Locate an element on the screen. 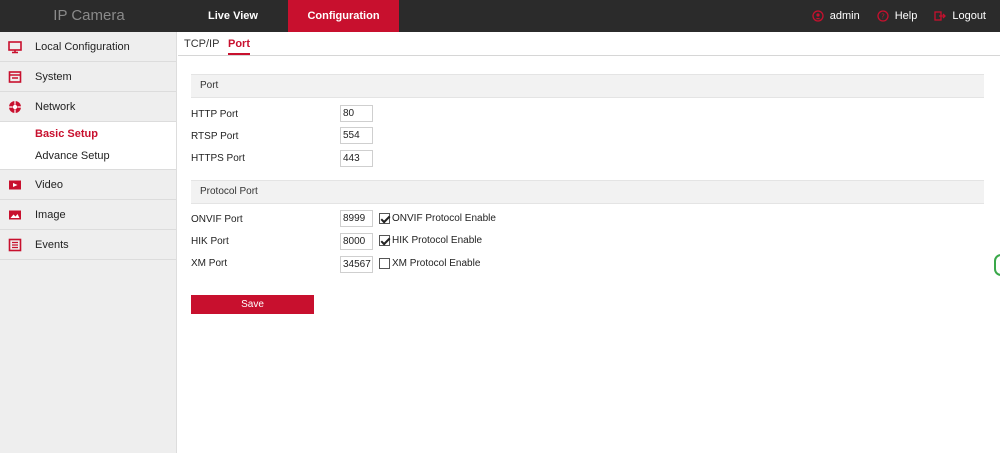 This screenshot has height=453, width=1000. onvif-enable-option: ONVIF Protocol Enable is located at coordinates (437, 218).